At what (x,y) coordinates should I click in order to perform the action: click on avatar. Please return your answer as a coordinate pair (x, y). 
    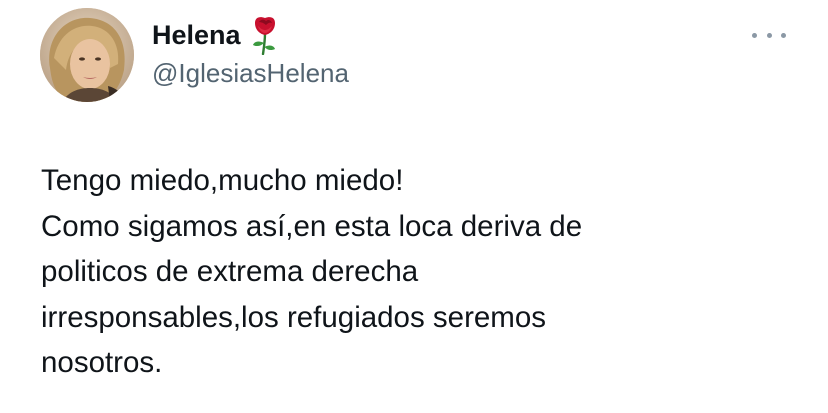
    Looking at the image, I should click on (87, 55).